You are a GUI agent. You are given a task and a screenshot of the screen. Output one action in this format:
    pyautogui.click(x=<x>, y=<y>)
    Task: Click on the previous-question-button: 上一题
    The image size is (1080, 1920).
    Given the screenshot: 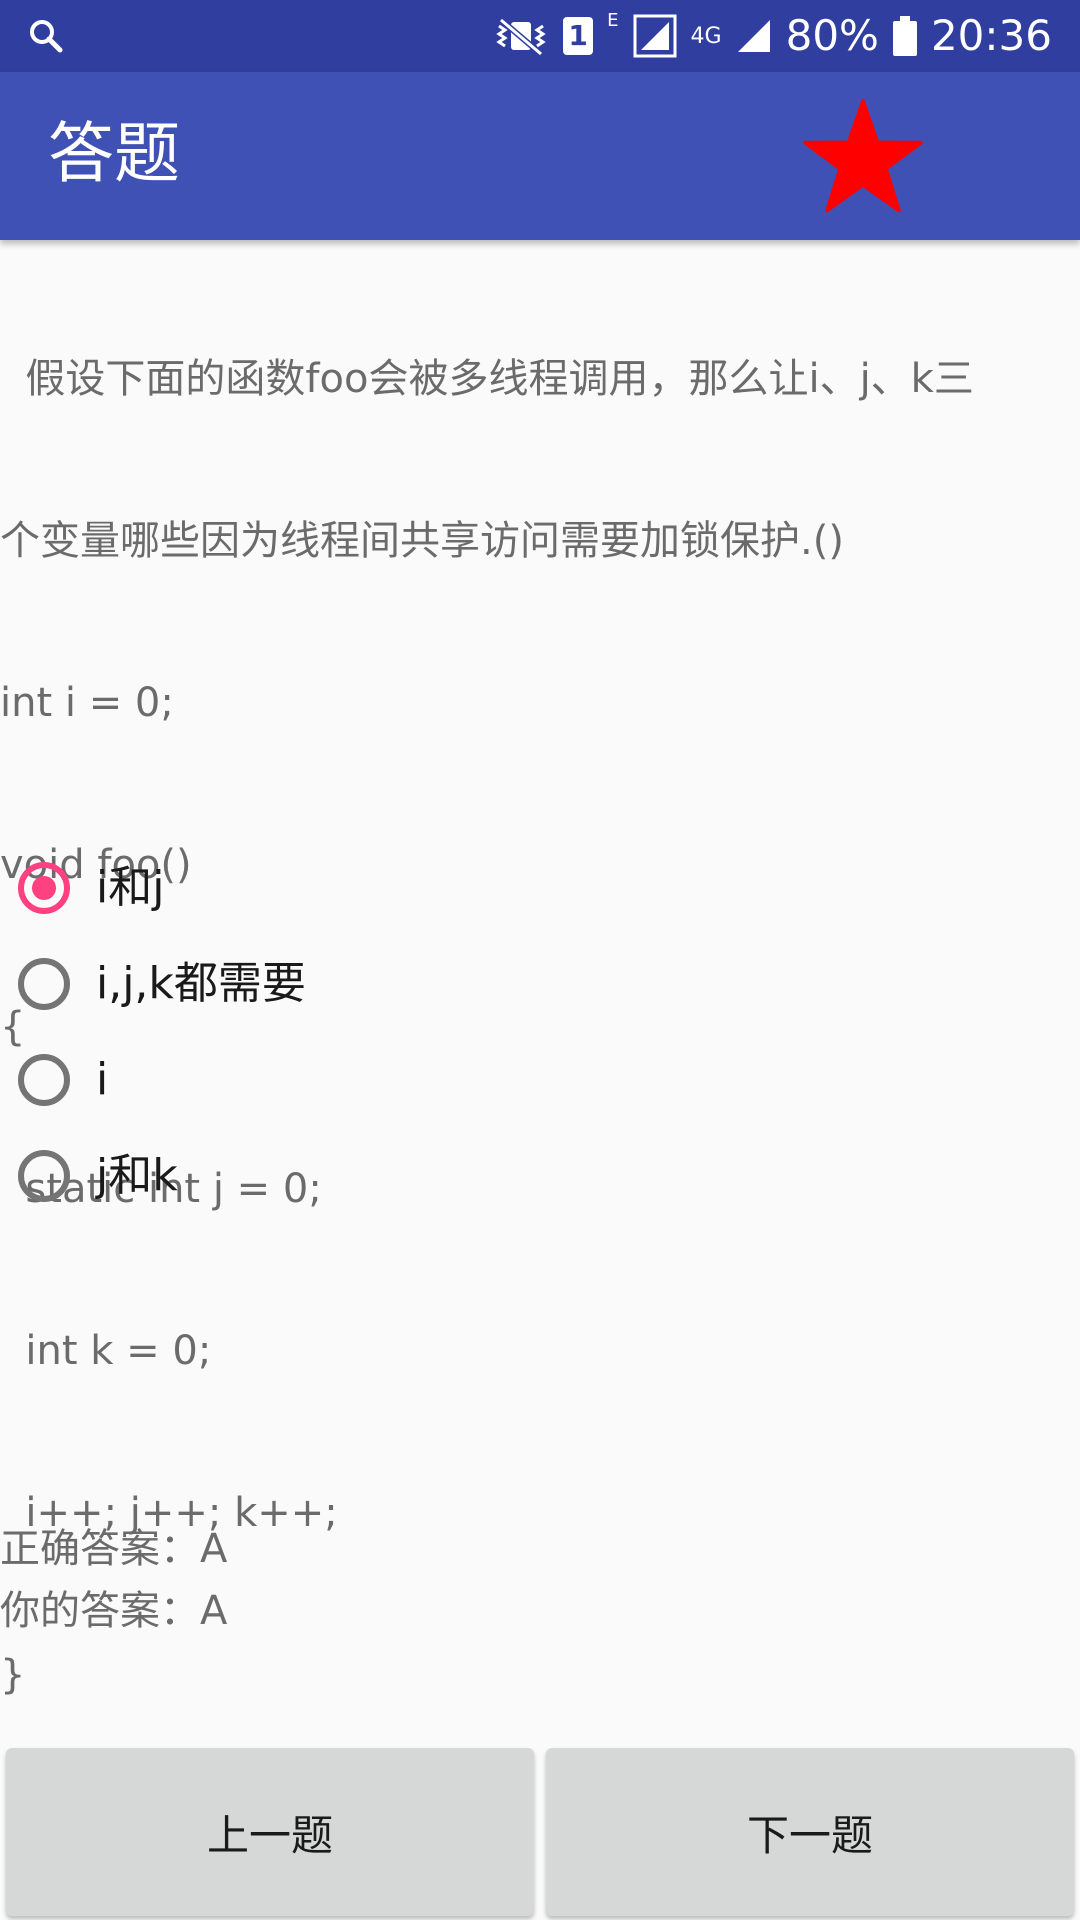 What is the action you would take?
    pyautogui.click(x=270, y=1832)
    